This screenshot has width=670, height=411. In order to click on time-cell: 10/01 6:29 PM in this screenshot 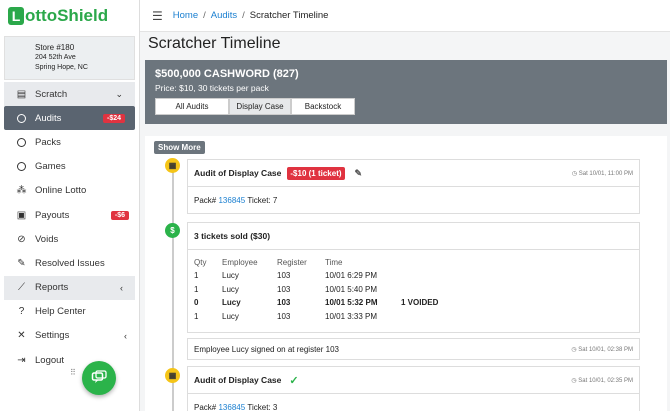, I will do `click(351, 276)`.